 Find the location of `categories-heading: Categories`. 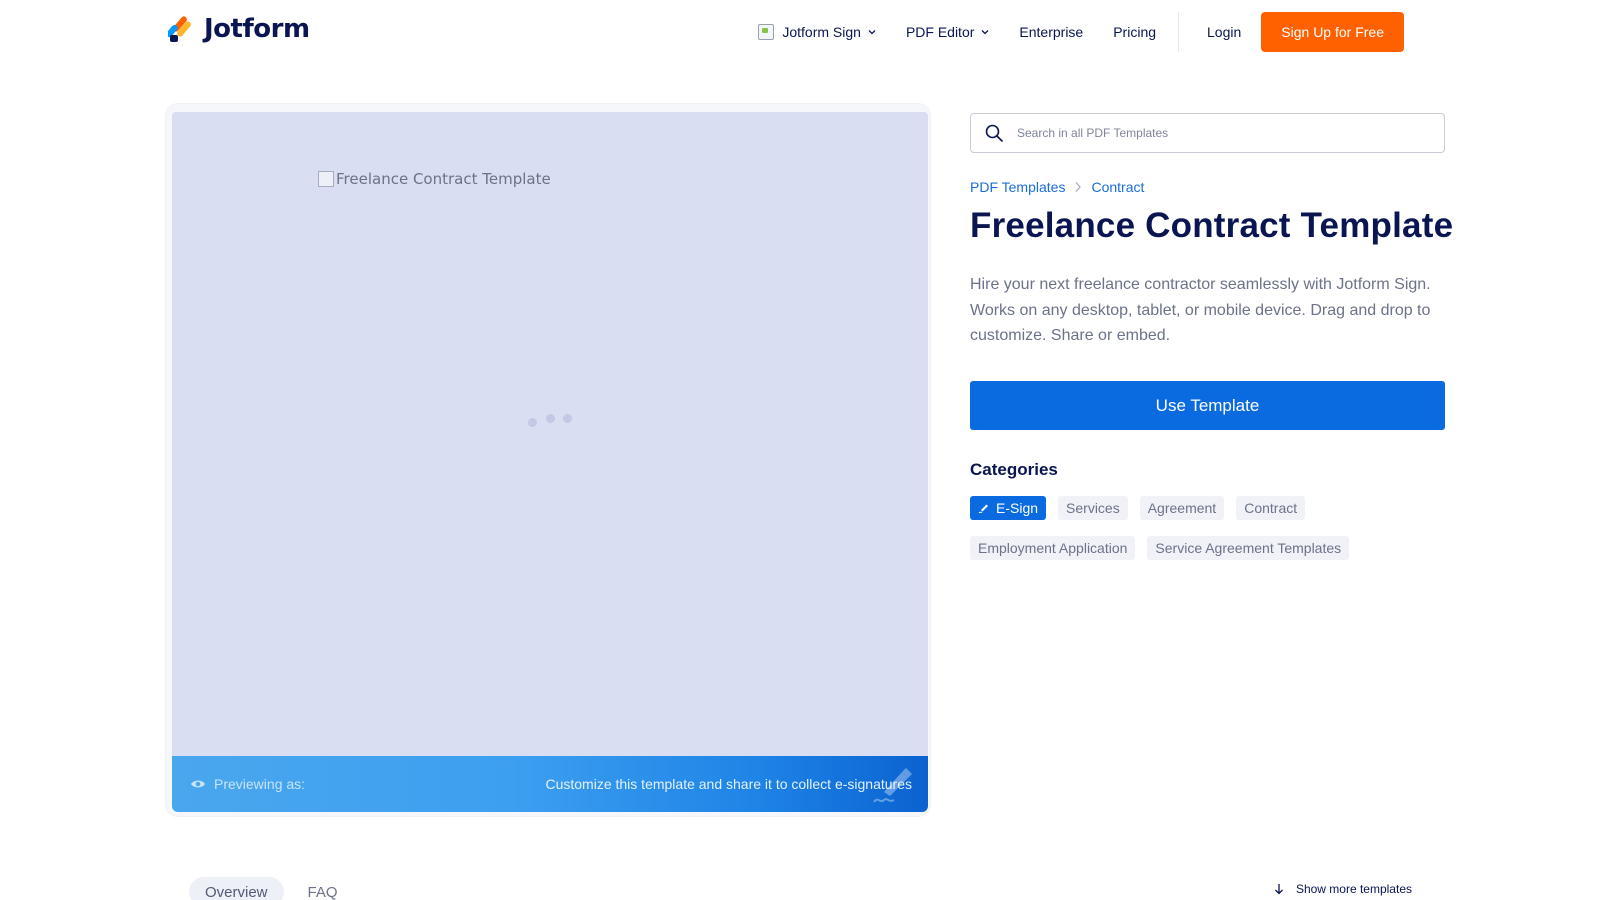

categories-heading: Categories is located at coordinates (1014, 469).